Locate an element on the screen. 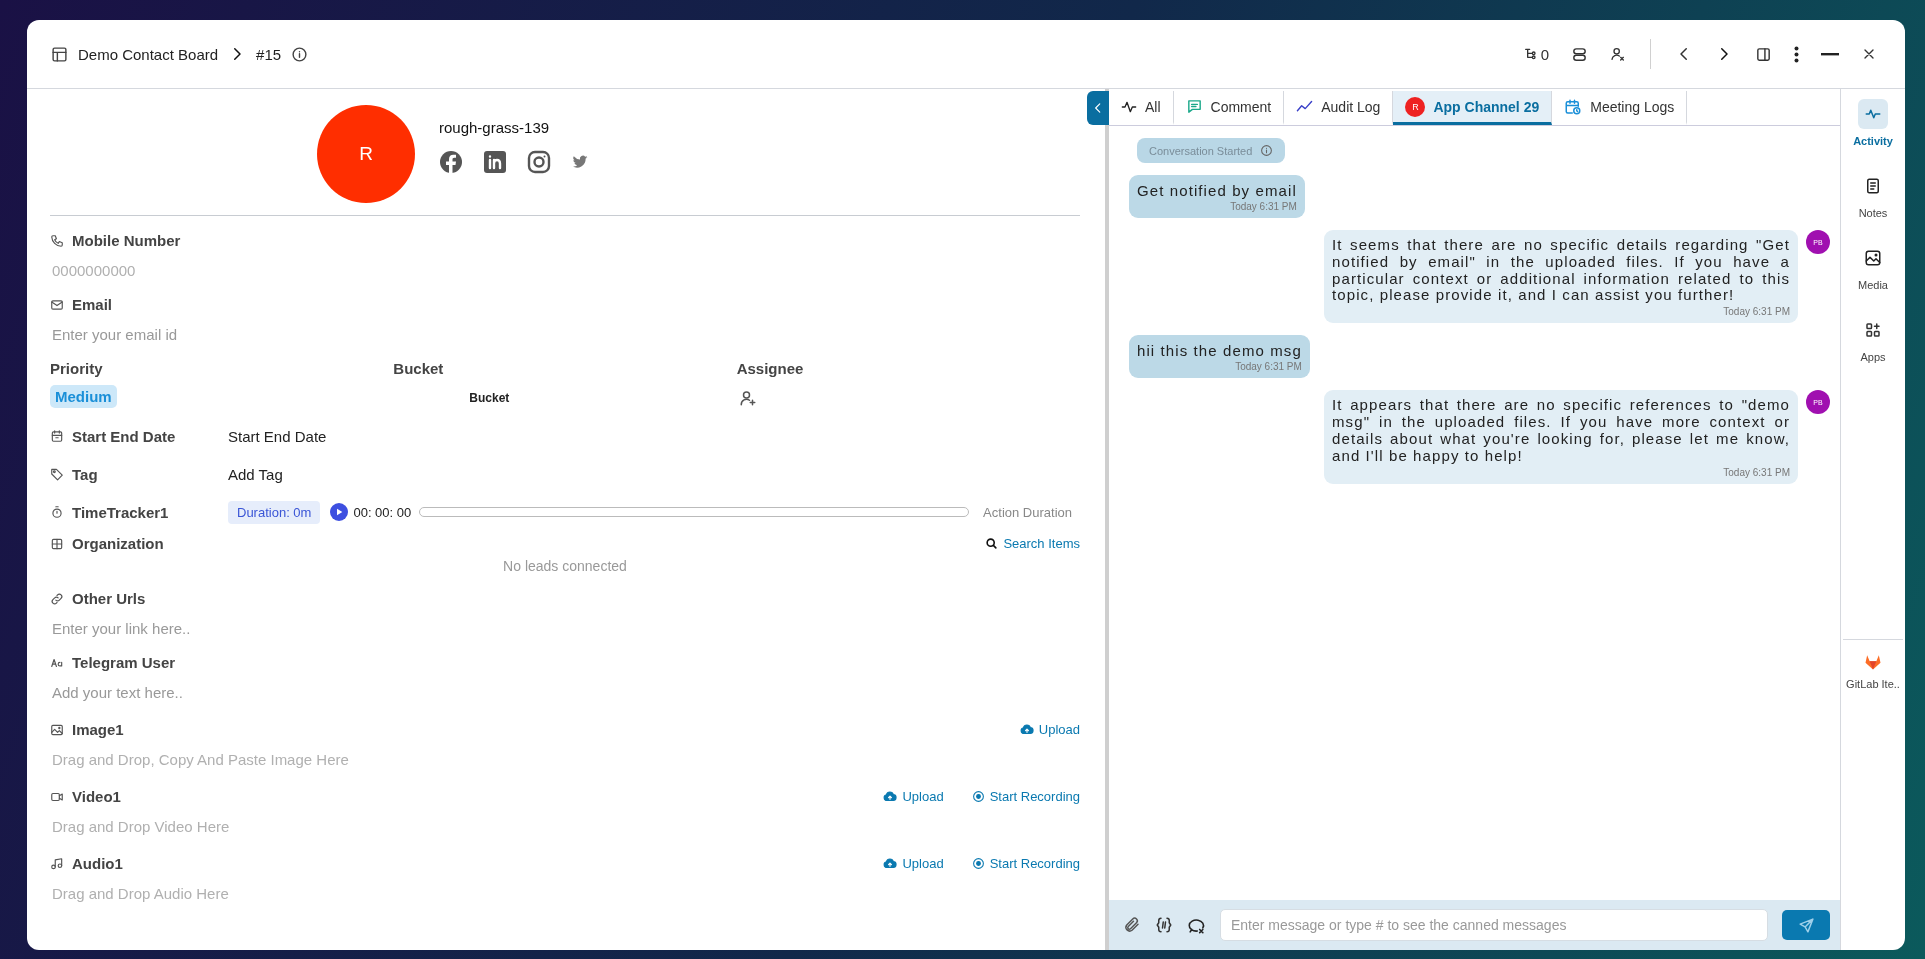 The width and height of the screenshot is (1925, 959). braces-icon is located at coordinates (1164, 925).